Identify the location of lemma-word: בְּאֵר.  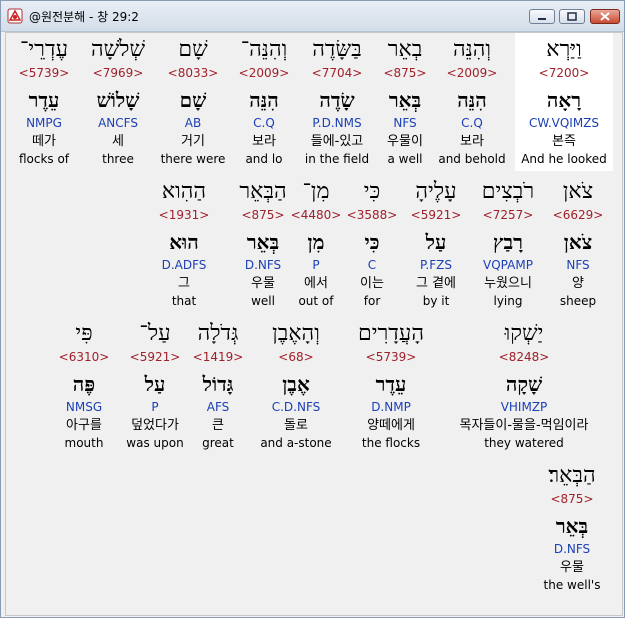
(572, 526).